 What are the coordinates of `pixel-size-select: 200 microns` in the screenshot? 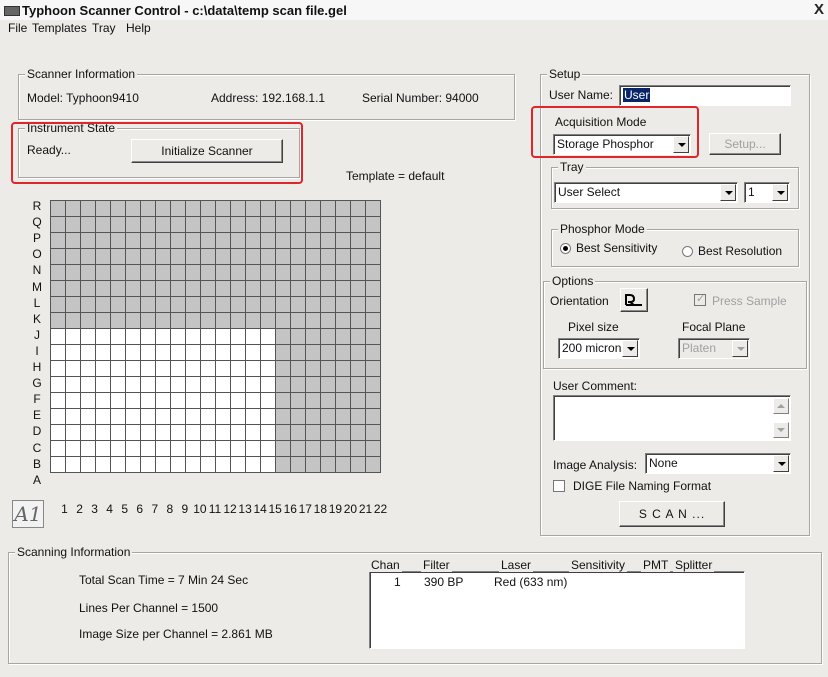 It's located at (599, 348).